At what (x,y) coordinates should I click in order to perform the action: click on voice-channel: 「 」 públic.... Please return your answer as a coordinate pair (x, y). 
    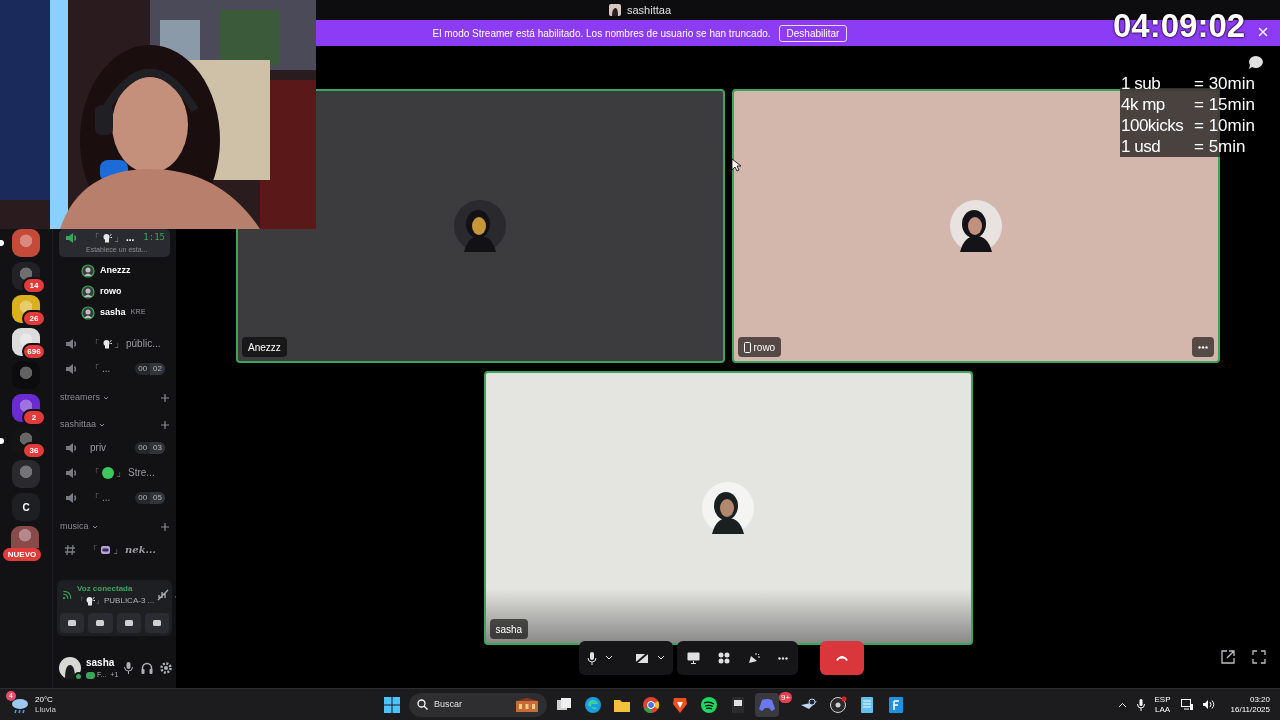
    Looking at the image, I should click on (114, 343).